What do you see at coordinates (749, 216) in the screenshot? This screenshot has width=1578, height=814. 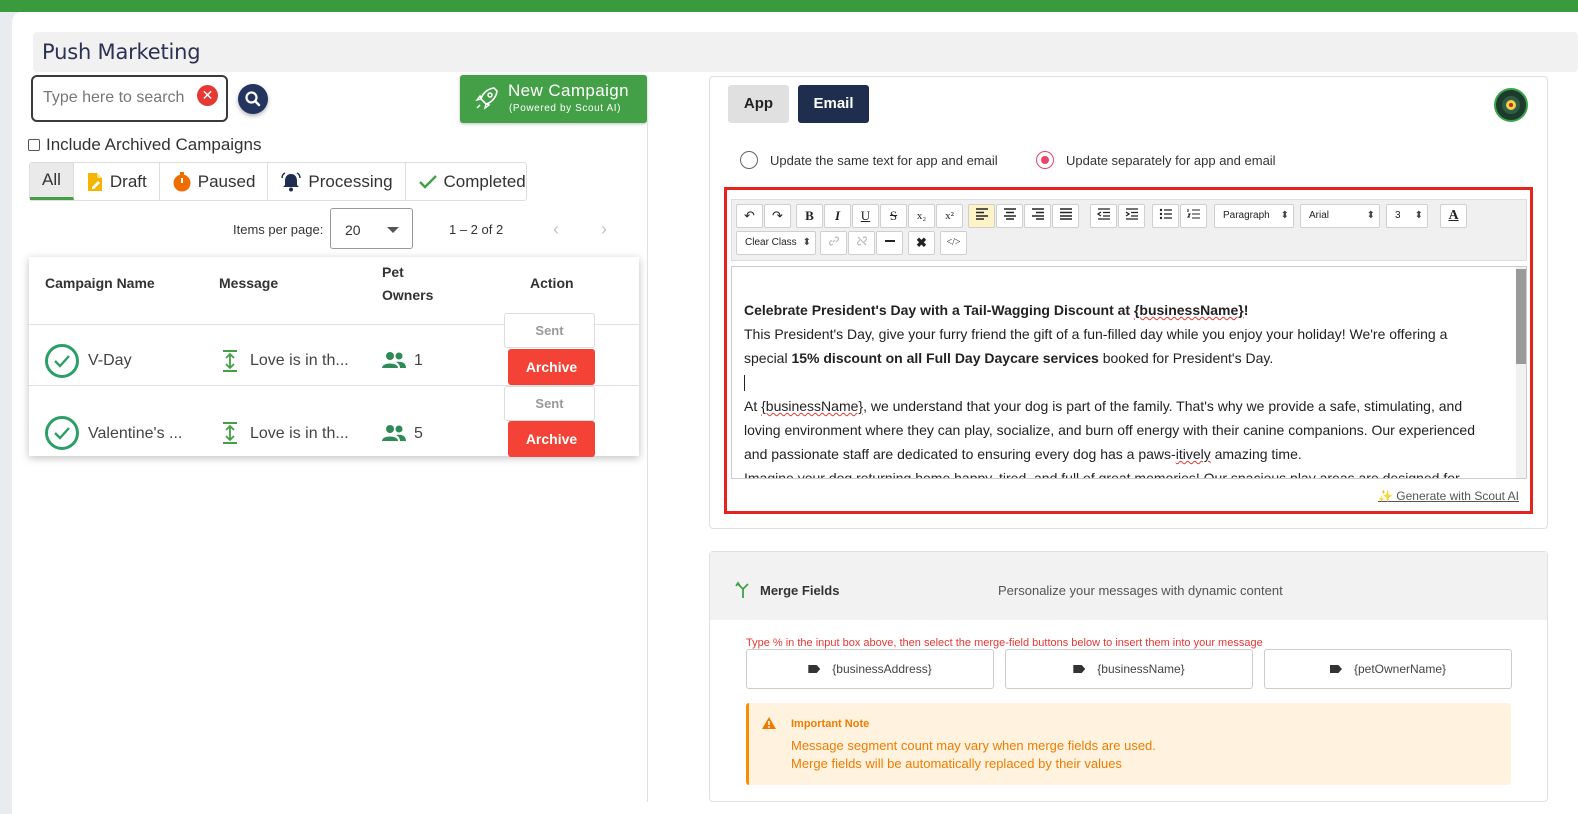 I see `undo-icon: ↶` at bounding box center [749, 216].